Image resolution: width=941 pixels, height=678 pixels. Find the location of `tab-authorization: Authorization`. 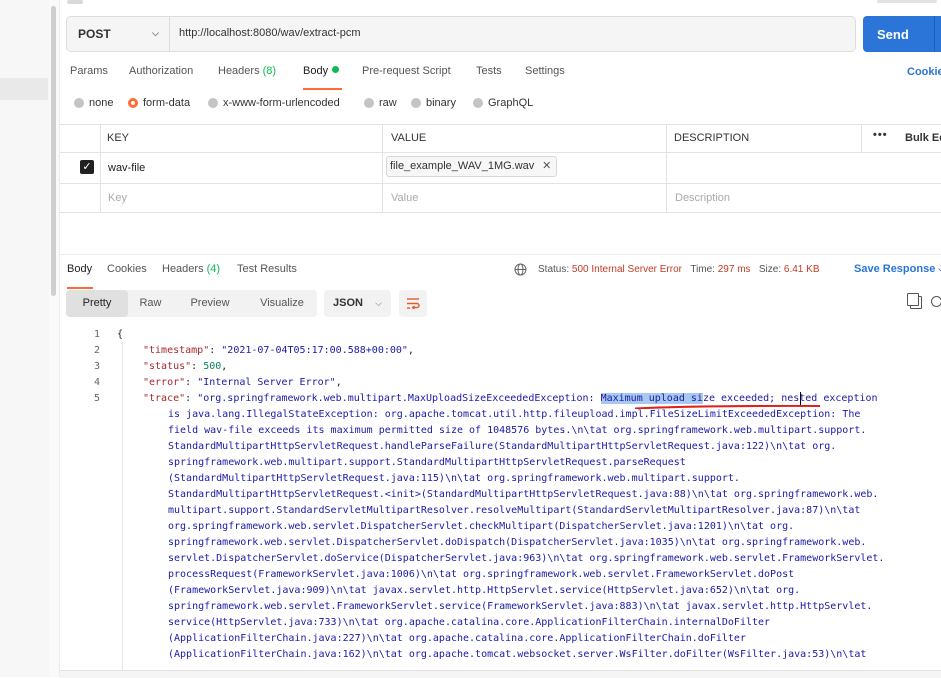

tab-authorization: Authorization is located at coordinates (161, 71).